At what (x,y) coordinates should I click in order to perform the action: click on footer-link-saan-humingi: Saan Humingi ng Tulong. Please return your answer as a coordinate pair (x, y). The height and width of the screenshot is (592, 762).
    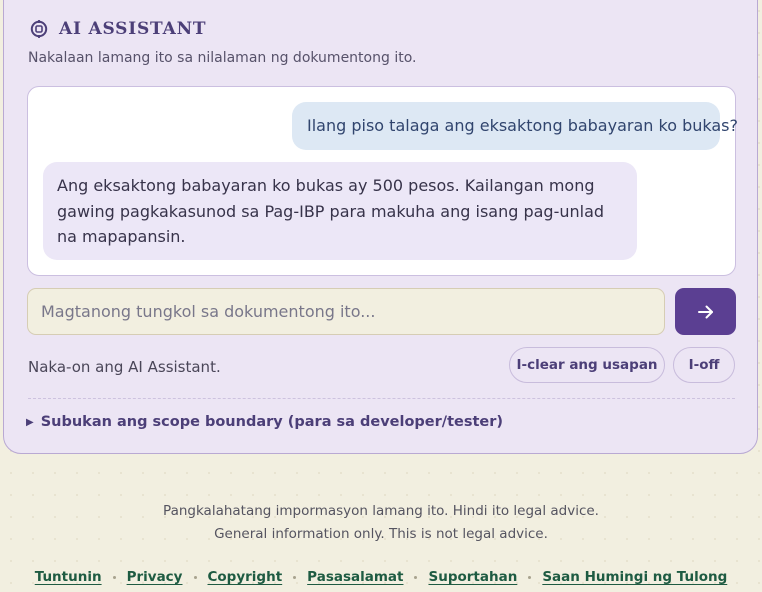
    Looking at the image, I should click on (634, 577).